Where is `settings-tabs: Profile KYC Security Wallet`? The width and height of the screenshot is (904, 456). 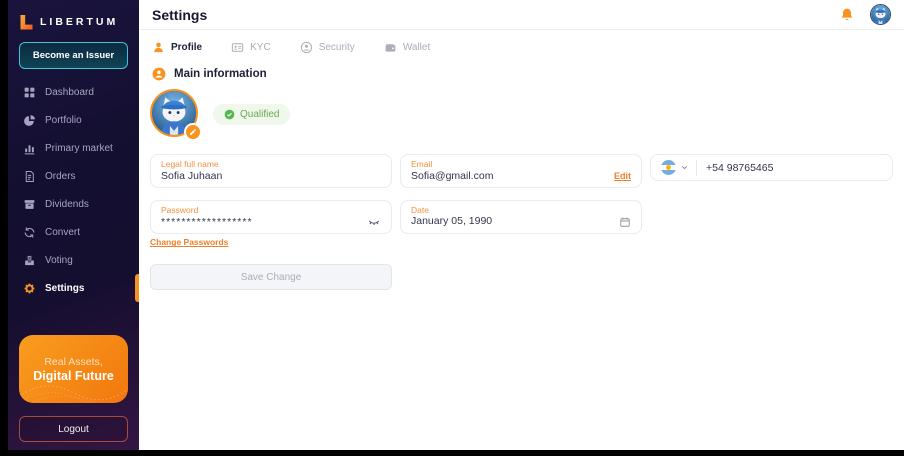
settings-tabs: Profile KYC Security Wallet is located at coordinates (521, 42).